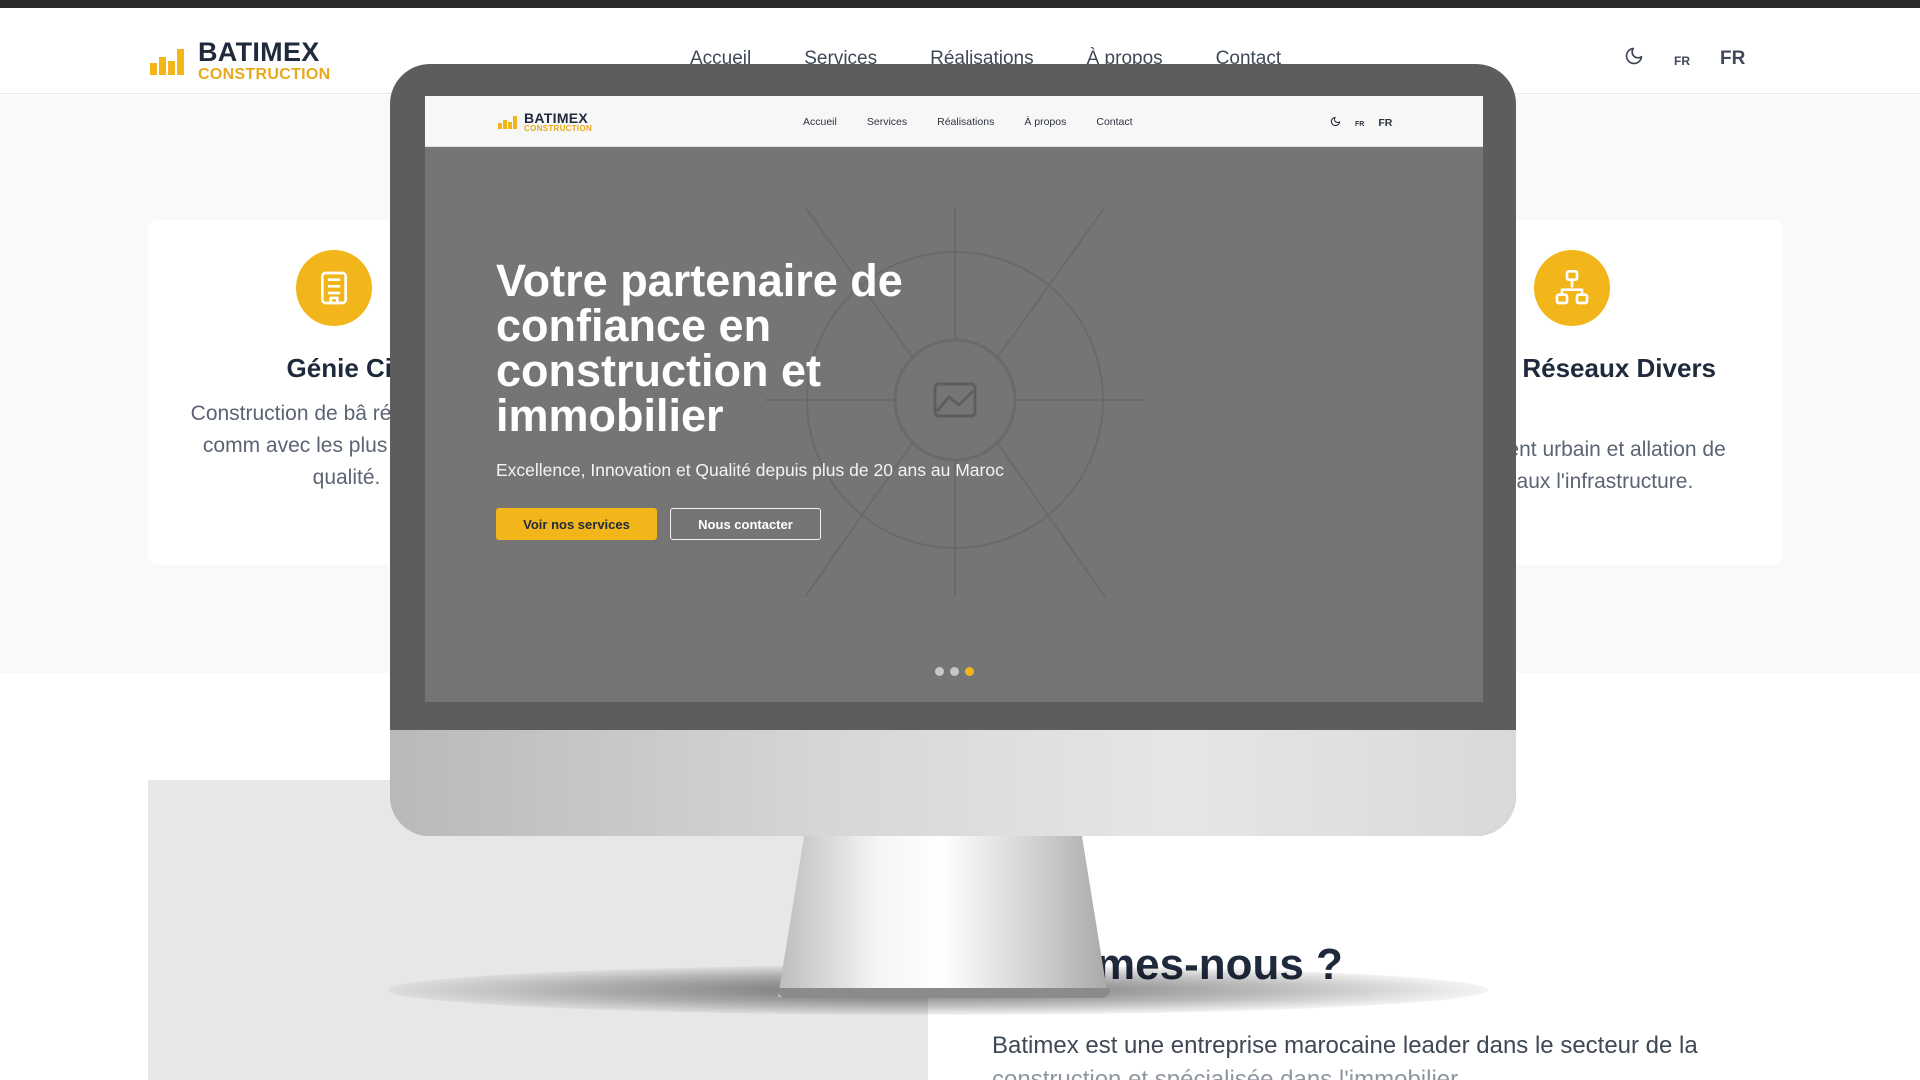  I want to click on network-icon, so click(1572, 288).